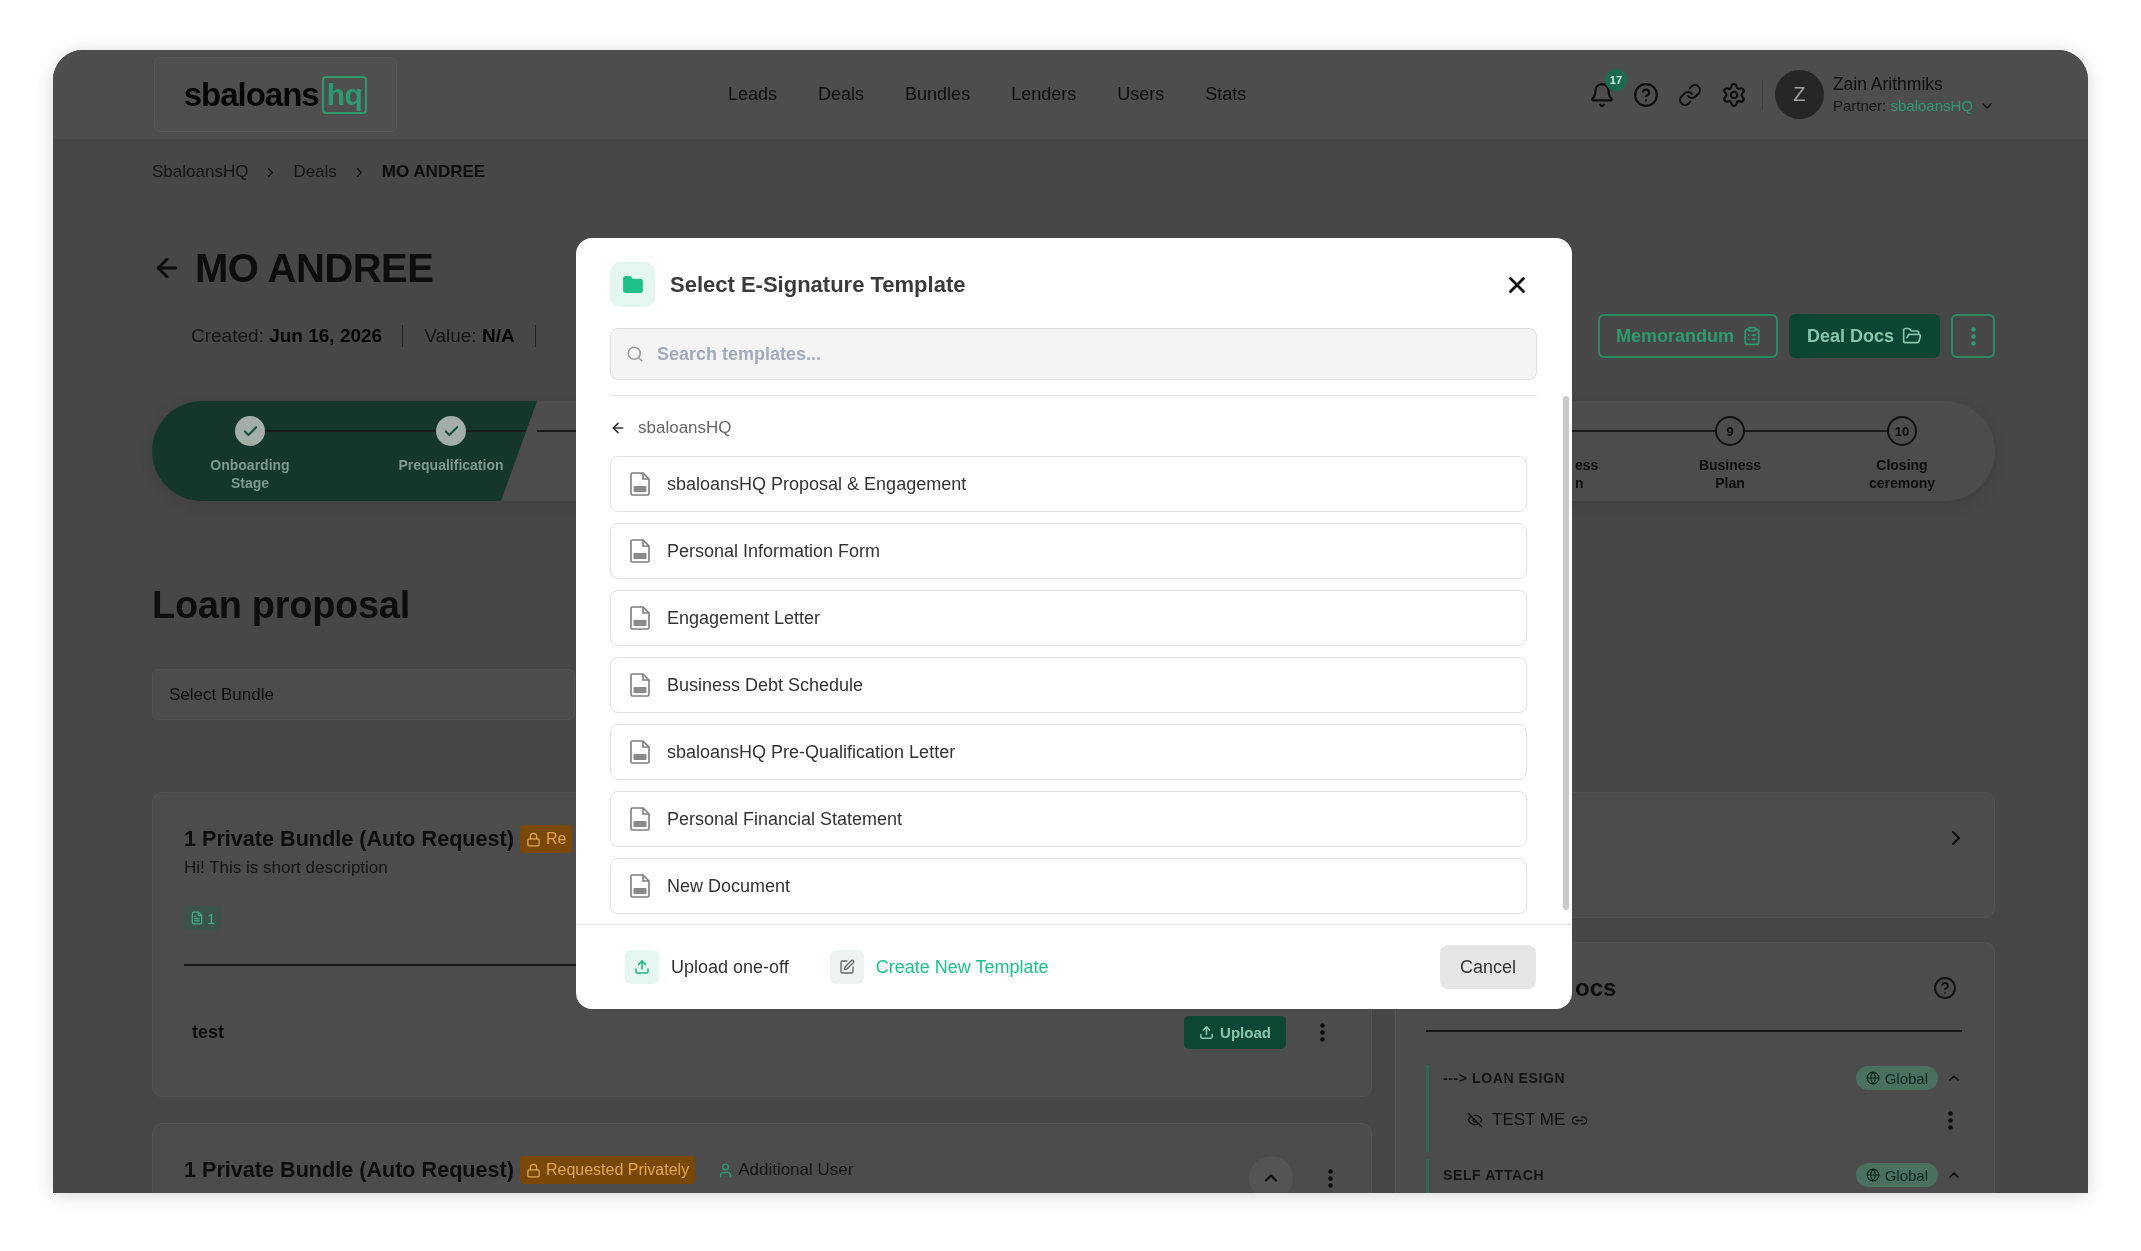 The width and height of the screenshot is (2141, 1251). What do you see at coordinates (1494, 1175) in the screenshot?
I see `group-title: SELF ATTACH` at bounding box center [1494, 1175].